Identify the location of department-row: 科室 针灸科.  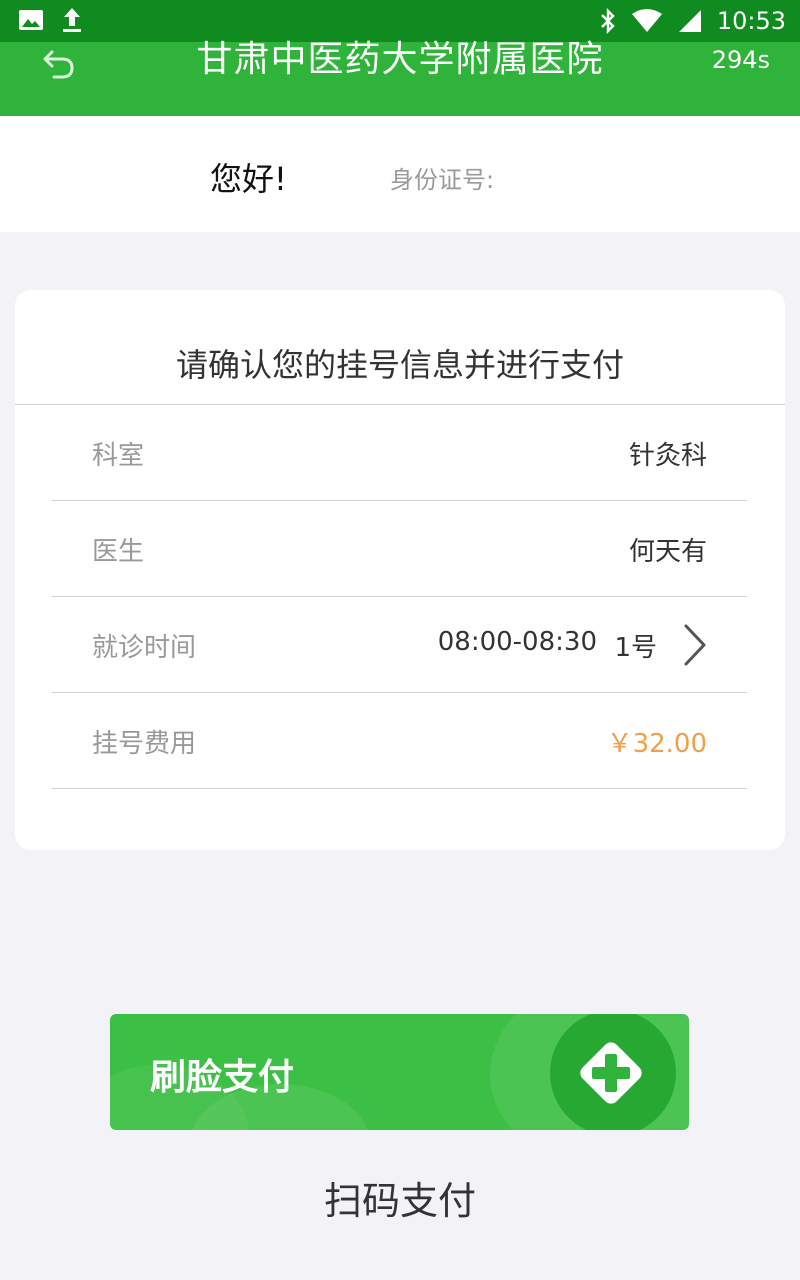
(399, 453).